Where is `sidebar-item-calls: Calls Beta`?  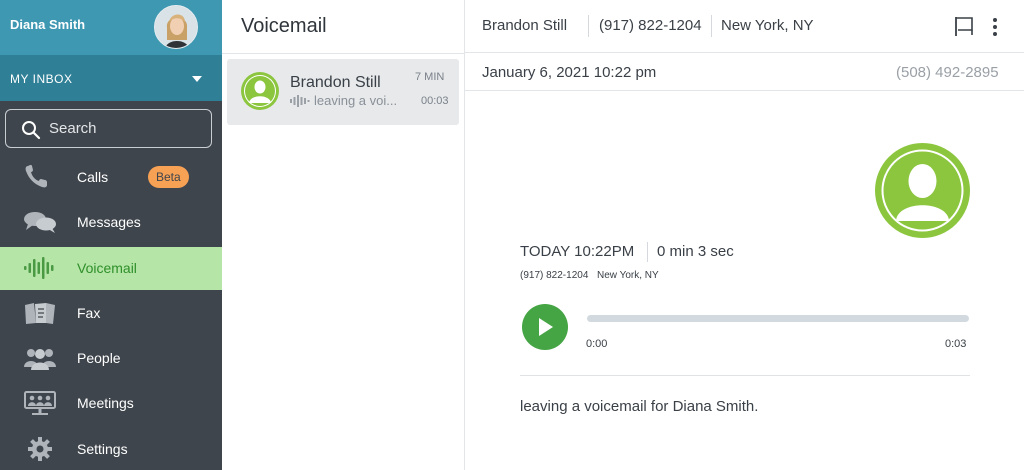
sidebar-item-calls: Calls Beta is located at coordinates (111, 177).